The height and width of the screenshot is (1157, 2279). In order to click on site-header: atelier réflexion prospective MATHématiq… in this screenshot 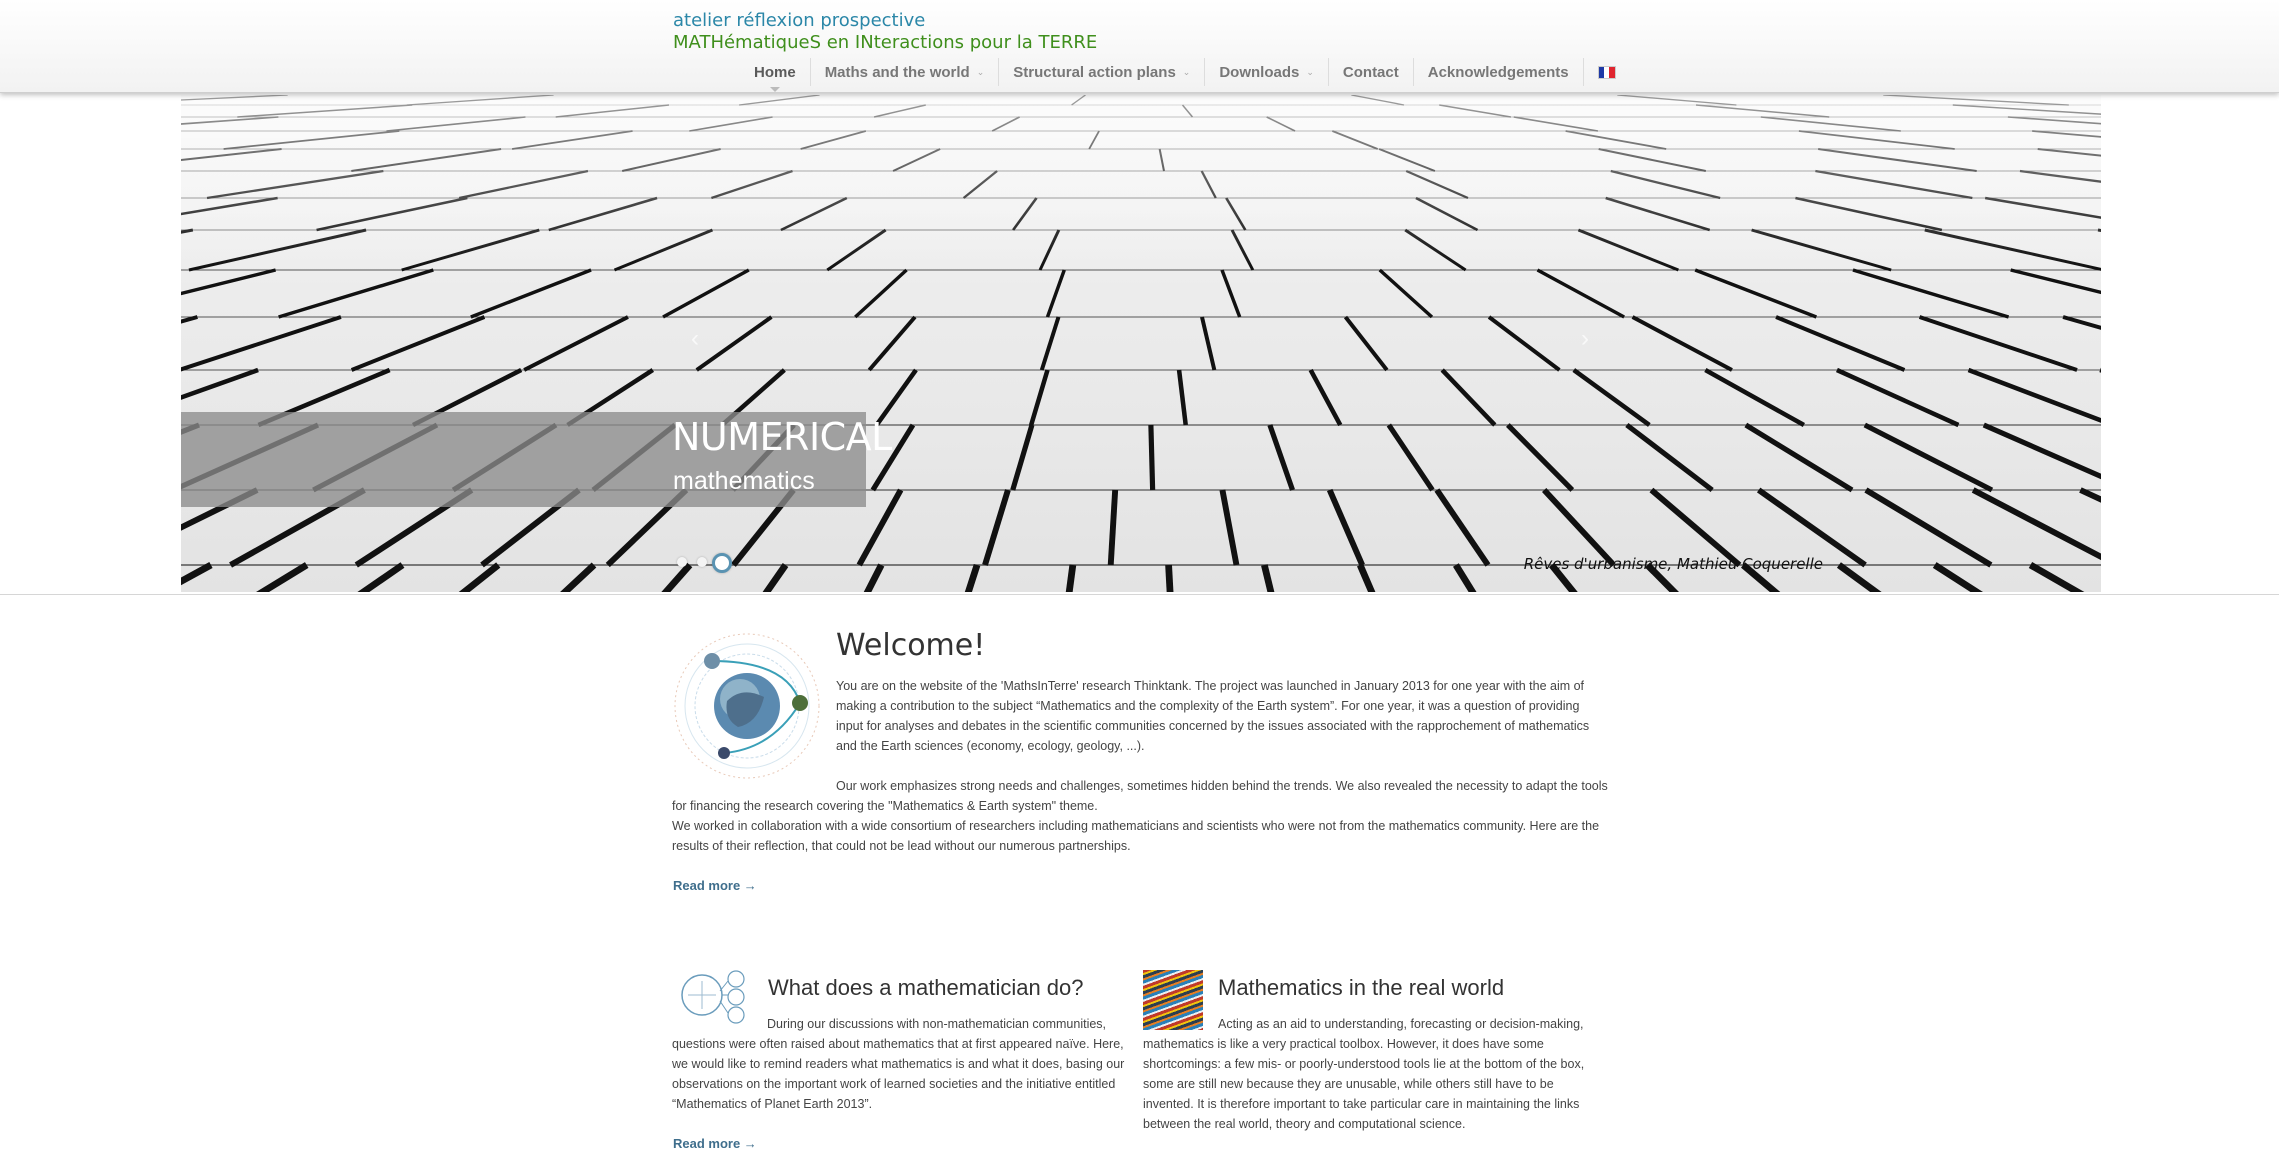, I will do `click(1139, 46)`.